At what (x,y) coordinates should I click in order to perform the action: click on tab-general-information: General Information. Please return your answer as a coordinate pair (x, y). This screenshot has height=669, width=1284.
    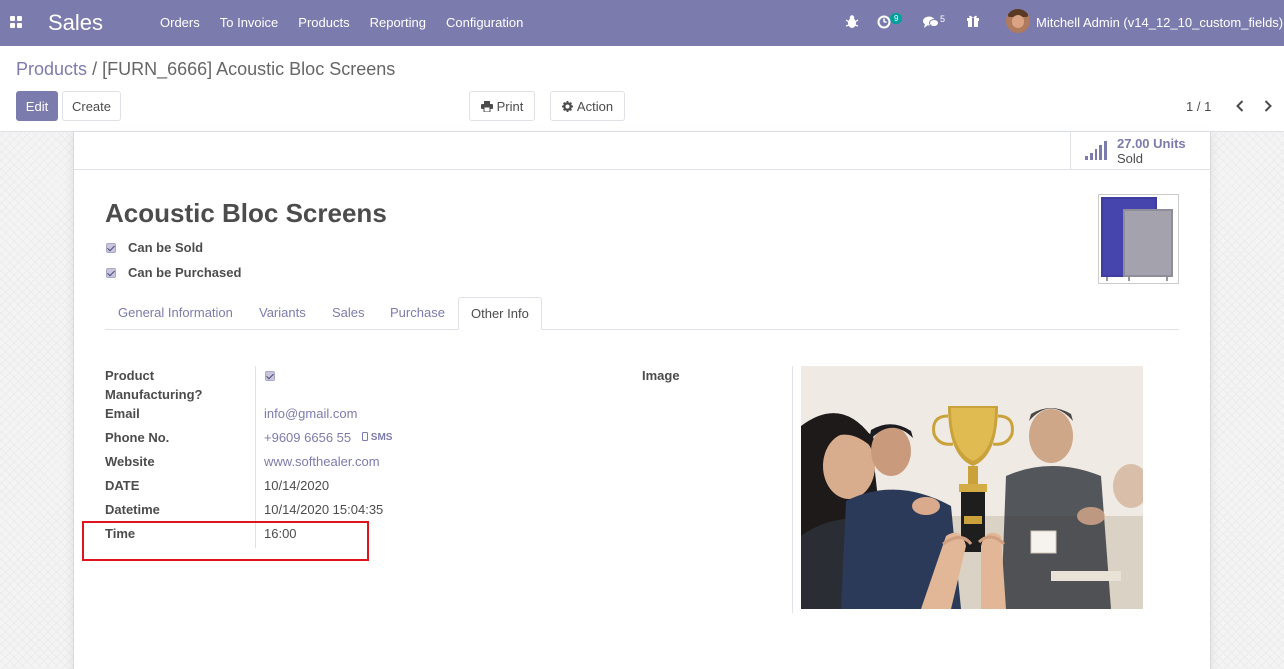
    Looking at the image, I should click on (175, 313).